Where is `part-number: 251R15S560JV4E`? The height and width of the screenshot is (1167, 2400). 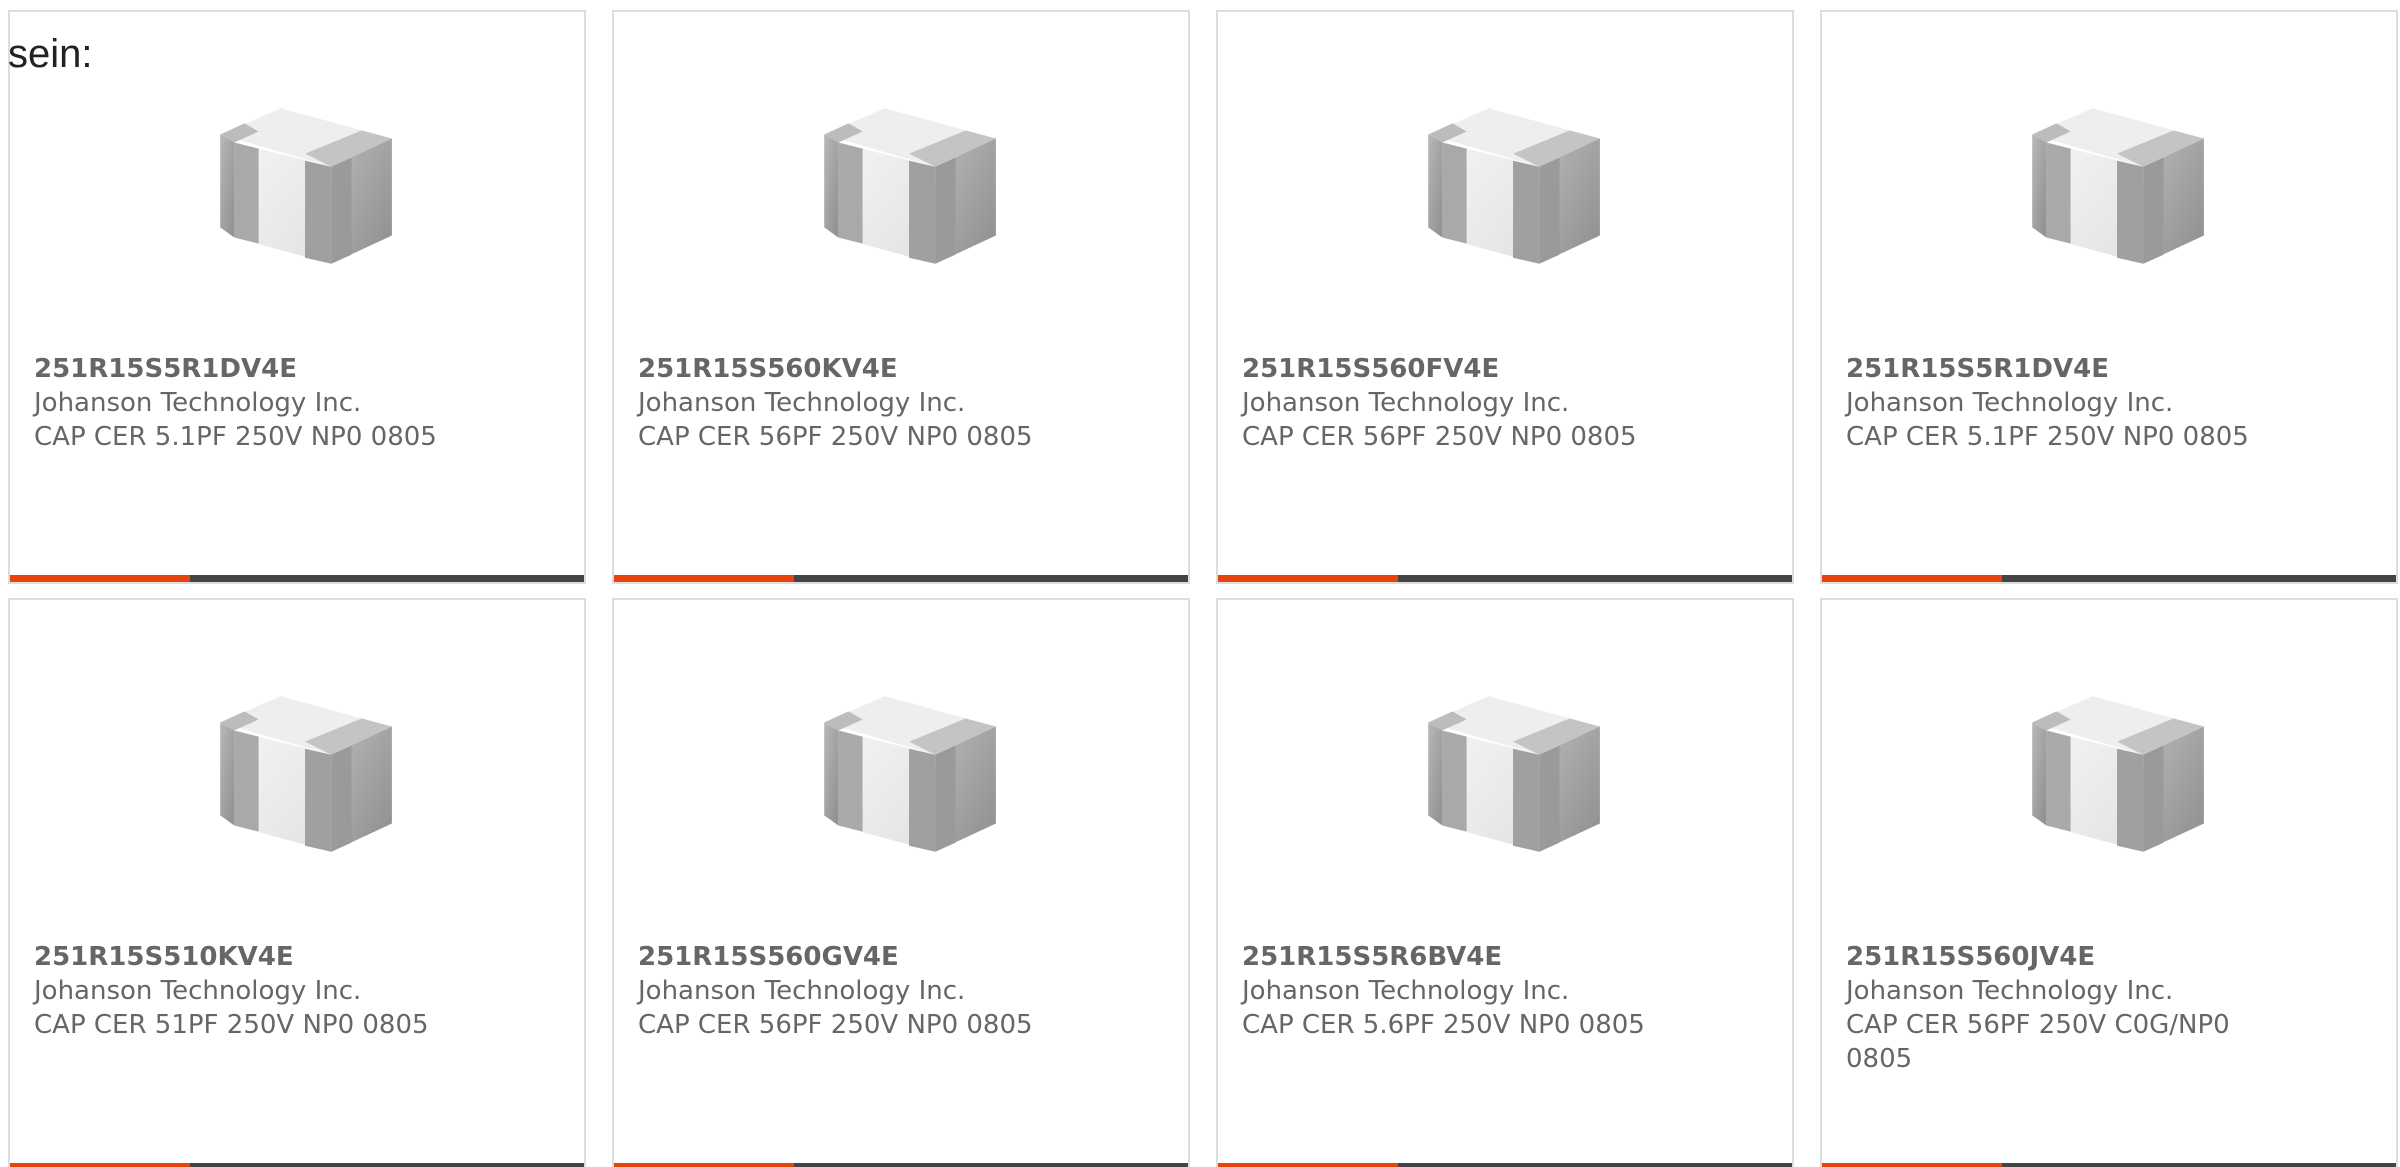
part-number: 251R15S560JV4E is located at coordinates (1971, 957).